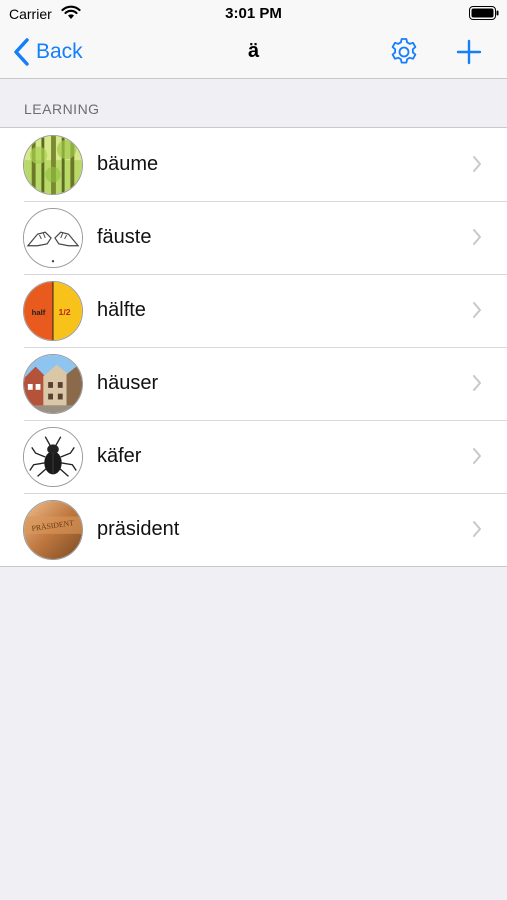 The image size is (507, 900). What do you see at coordinates (119, 456) in the screenshot?
I see `item-label: käfer` at bounding box center [119, 456].